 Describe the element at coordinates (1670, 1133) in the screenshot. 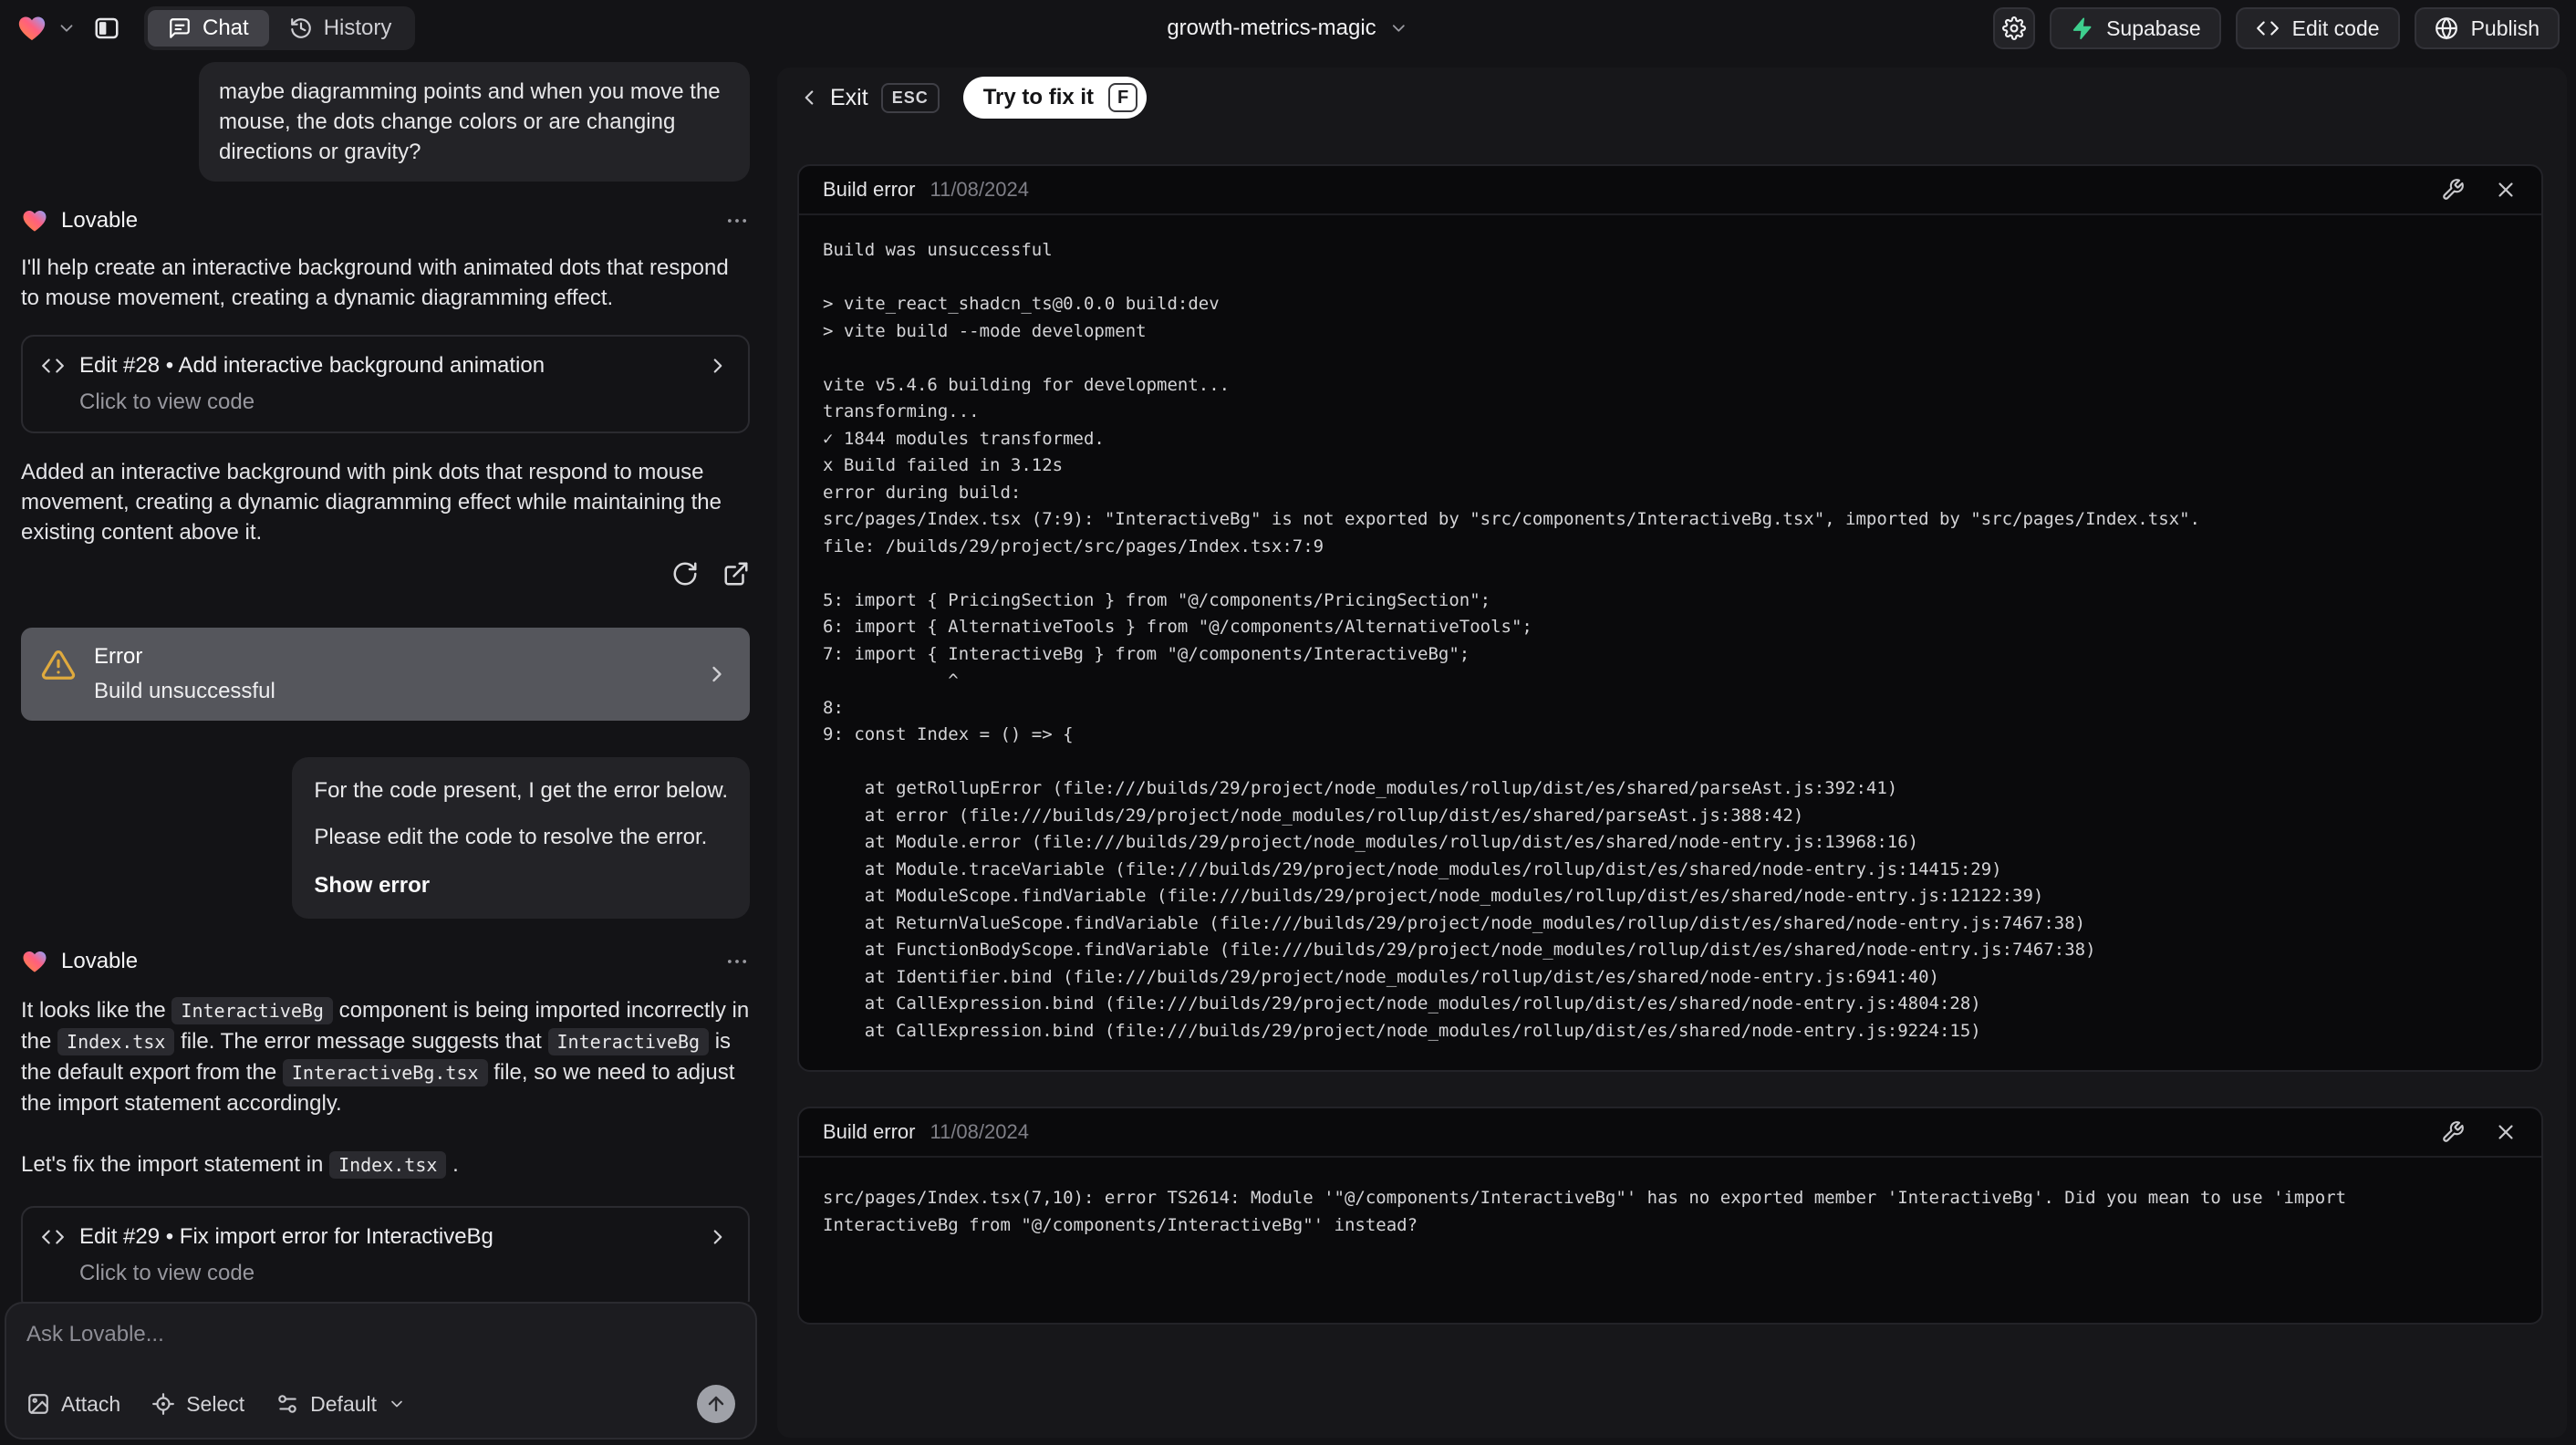

I see `build-error-panel-2-header: Build error 11/08/2024` at that location.